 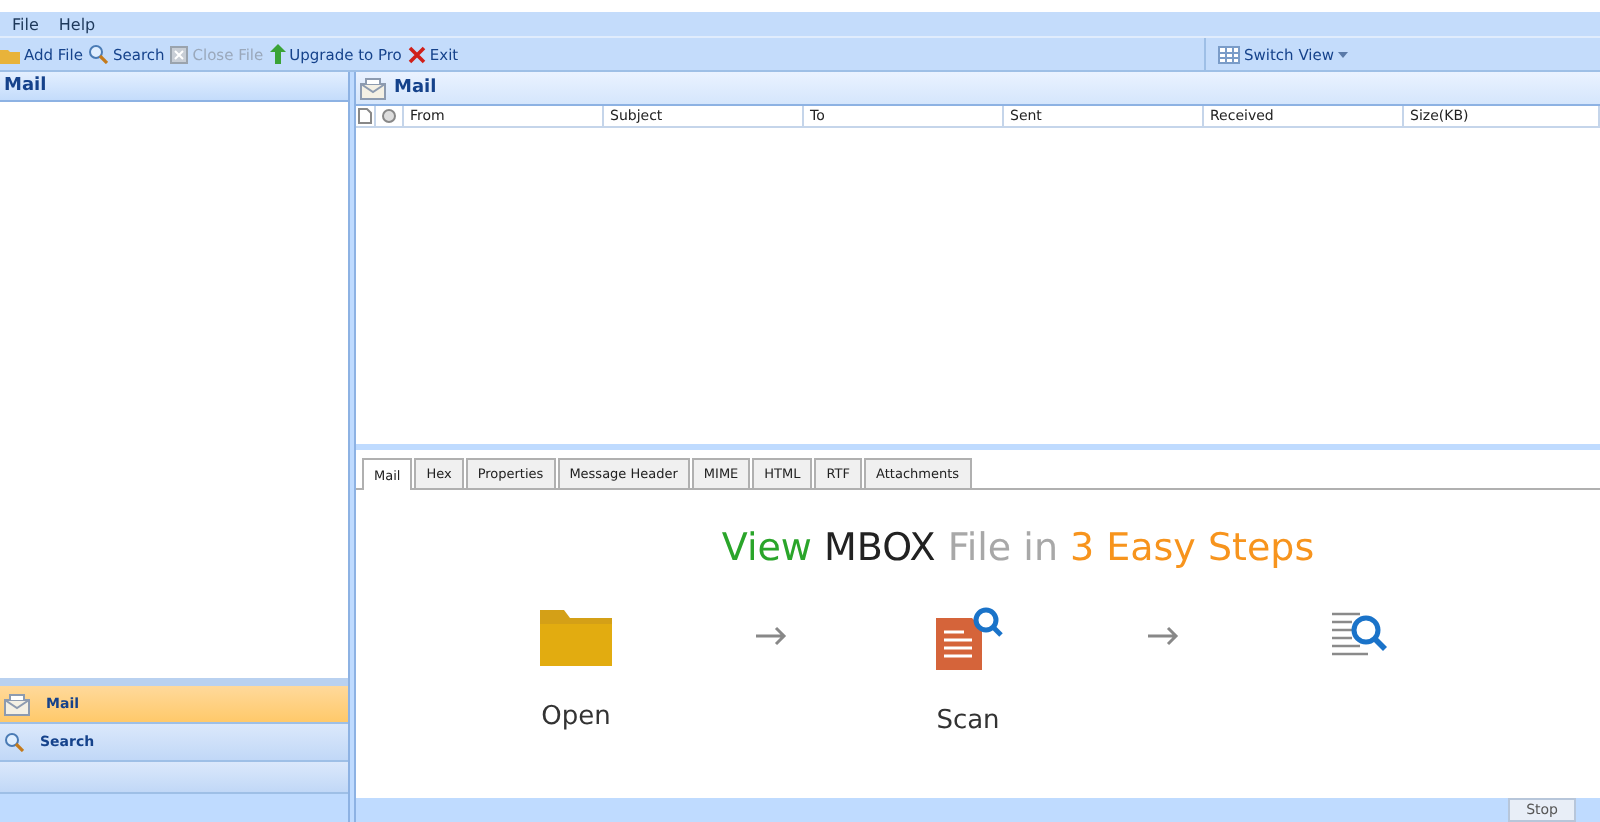 What do you see at coordinates (968, 721) in the screenshot?
I see `step-label: Scan` at bounding box center [968, 721].